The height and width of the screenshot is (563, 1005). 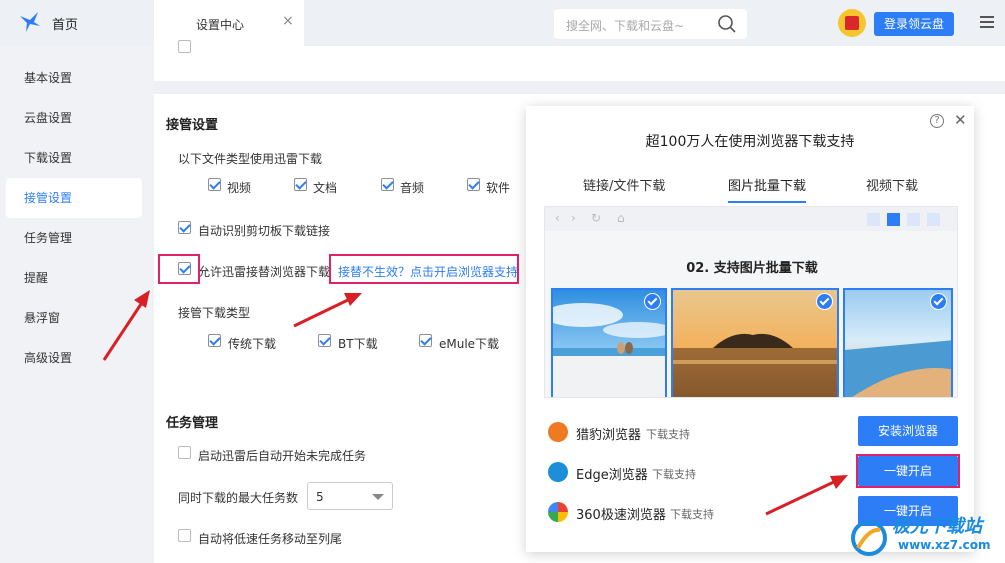 What do you see at coordinates (944, 545) in the screenshot?
I see `watermark-url: www.xz7.com` at bounding box center [944, 545].